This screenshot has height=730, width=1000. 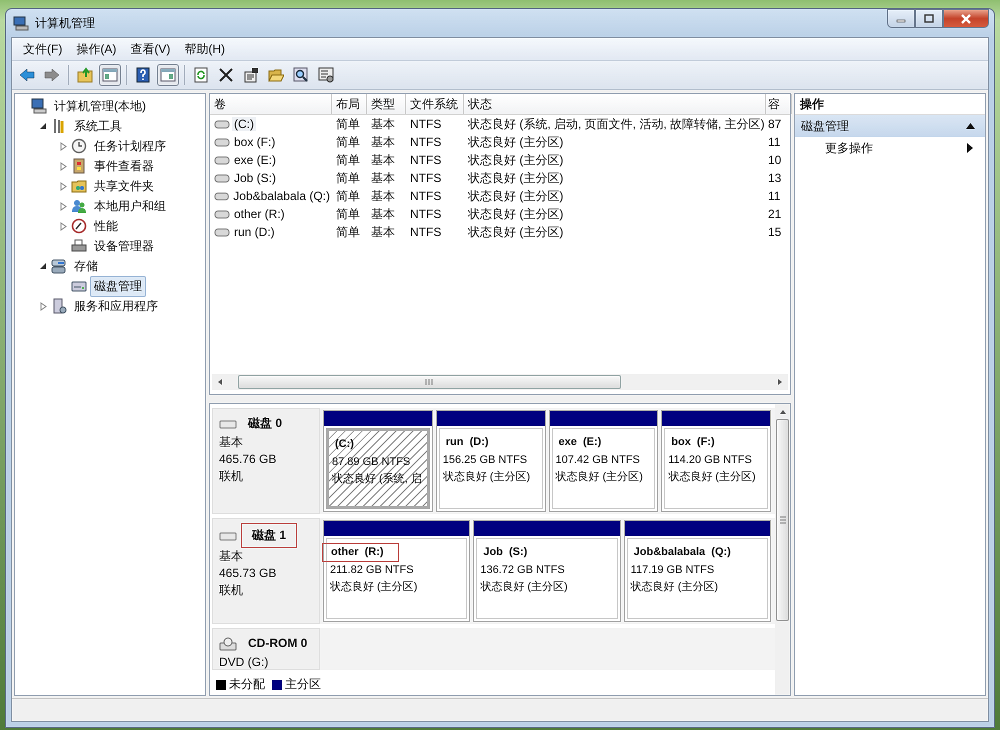 I want to click on partition-block: Job&balabala (Q:) 117.19 GB NTFS 状态良好 (主分区), so click(x=697, y=571).